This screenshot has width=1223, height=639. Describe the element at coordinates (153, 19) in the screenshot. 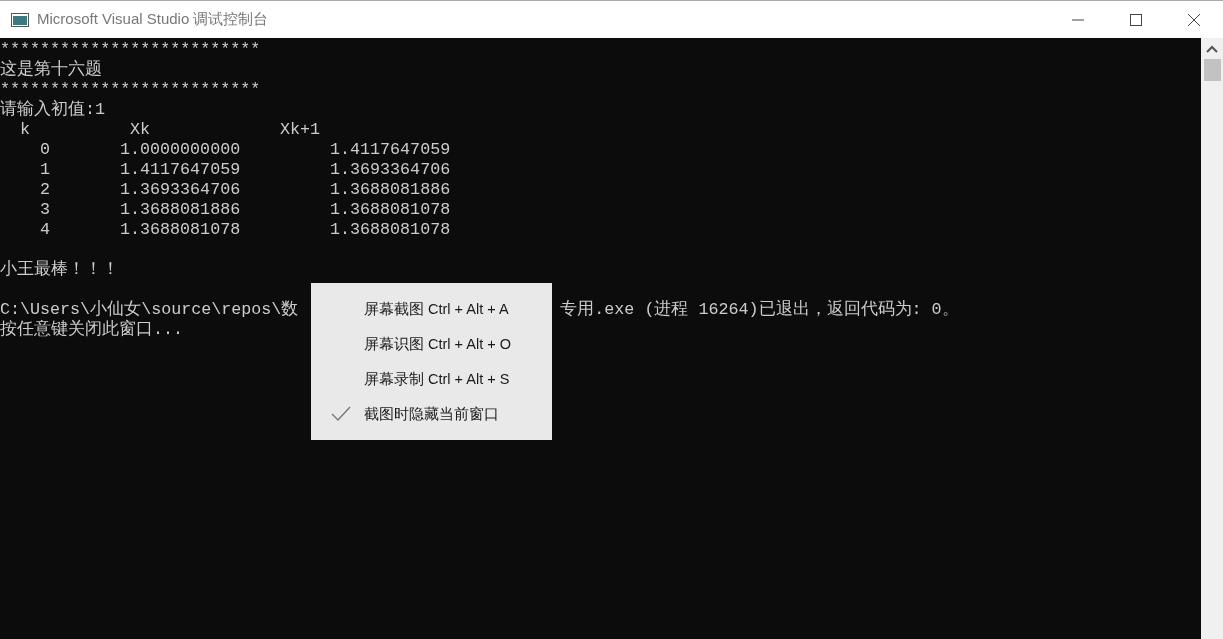

I see `window-title: Microsoft Visual Studio 调试控制台` at that location.